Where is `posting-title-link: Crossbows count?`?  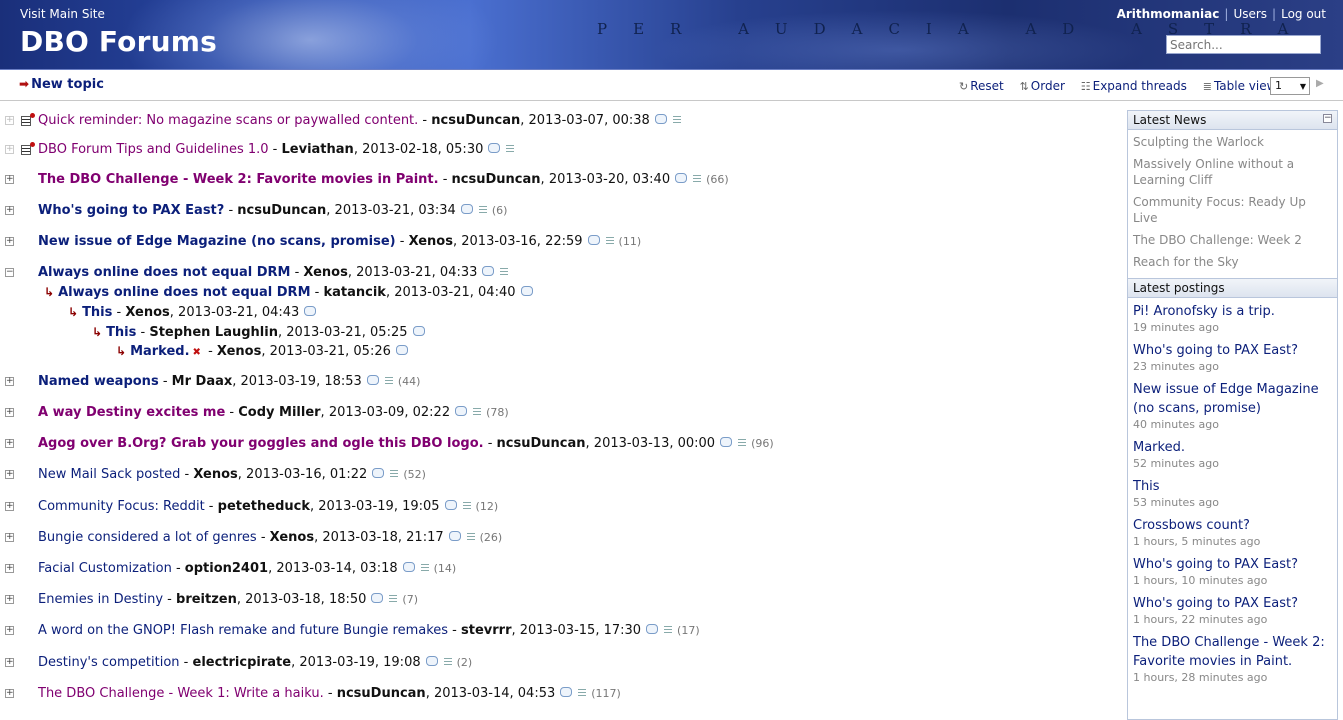
posting-title-link: Crossbows count? is located at coordinates (1232, 525).